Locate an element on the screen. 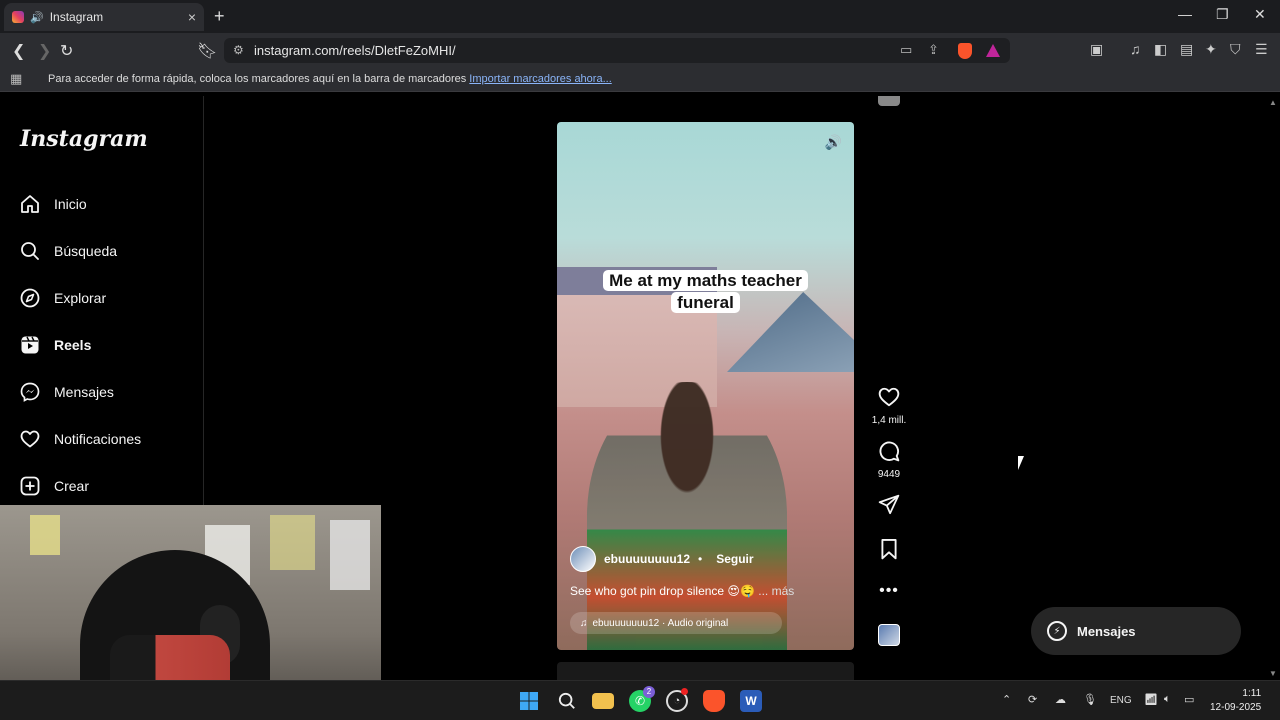 Image resolution: width=1280 pixels, height=720 pixels. audio-chip: ♫ ebuuuuuuuu12 · Audio original is located at coordinates (676, 623).